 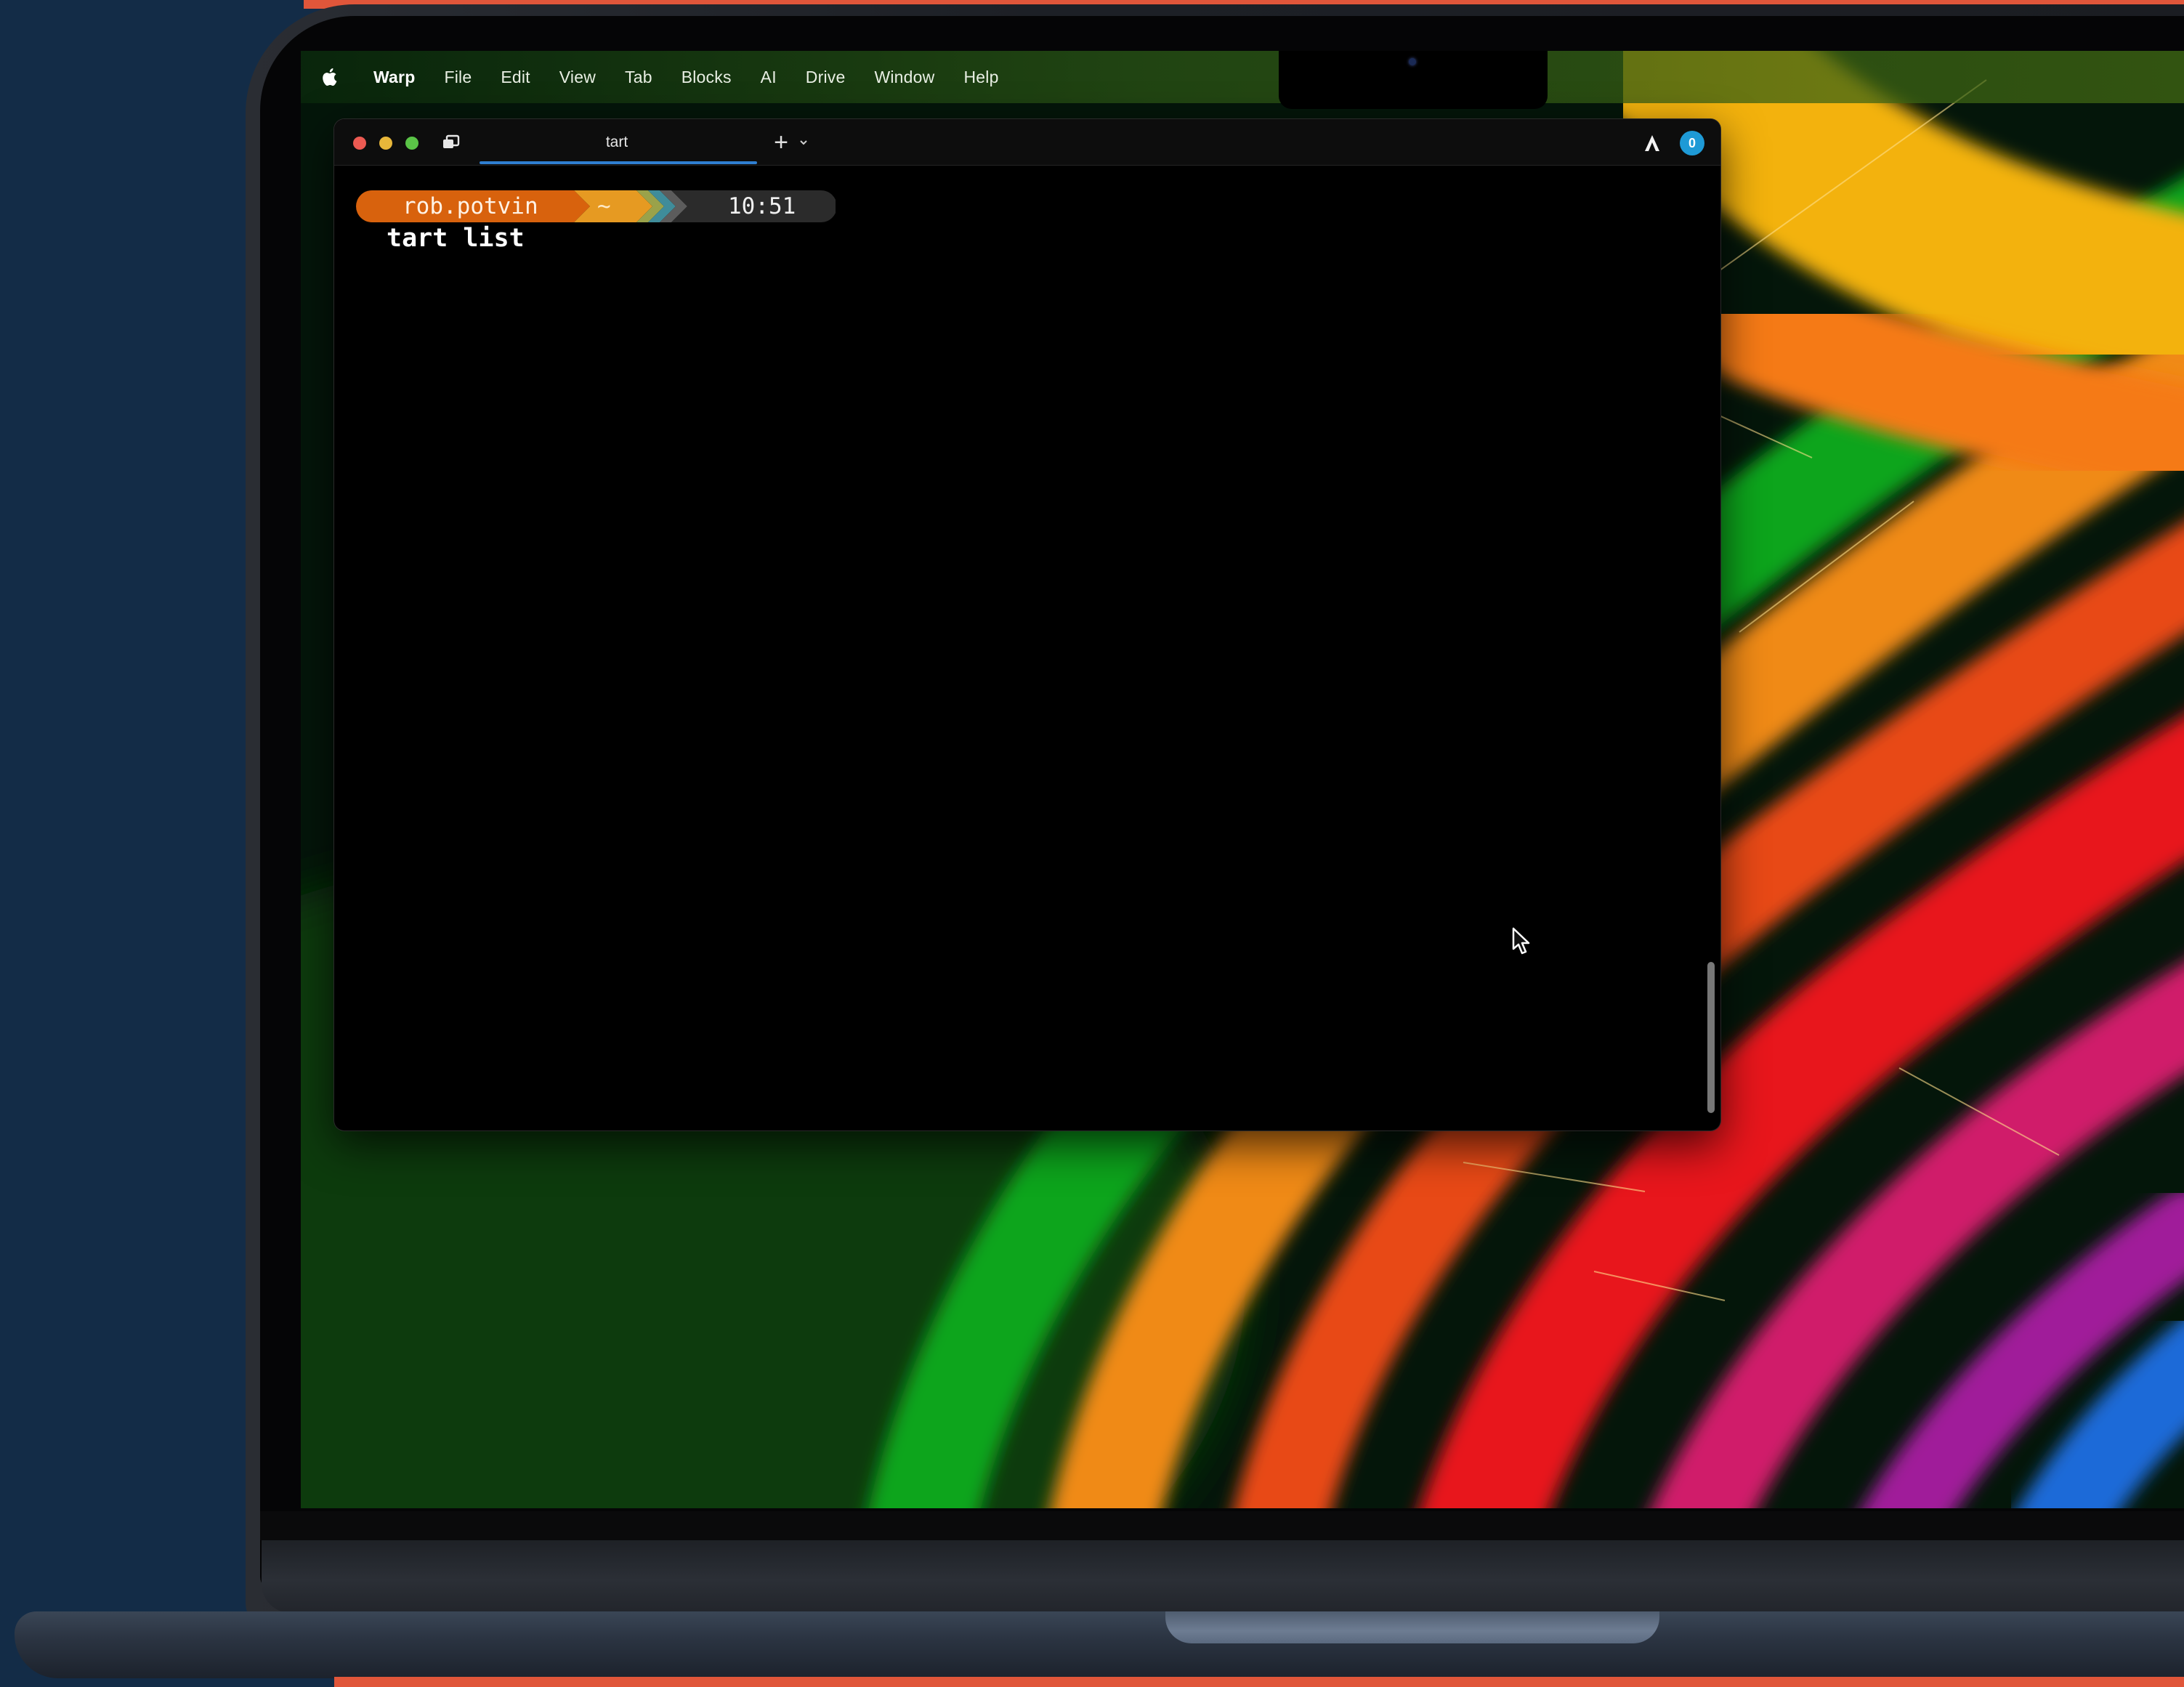 I want to click on tab-label: tart, so click(x=616, y=142).